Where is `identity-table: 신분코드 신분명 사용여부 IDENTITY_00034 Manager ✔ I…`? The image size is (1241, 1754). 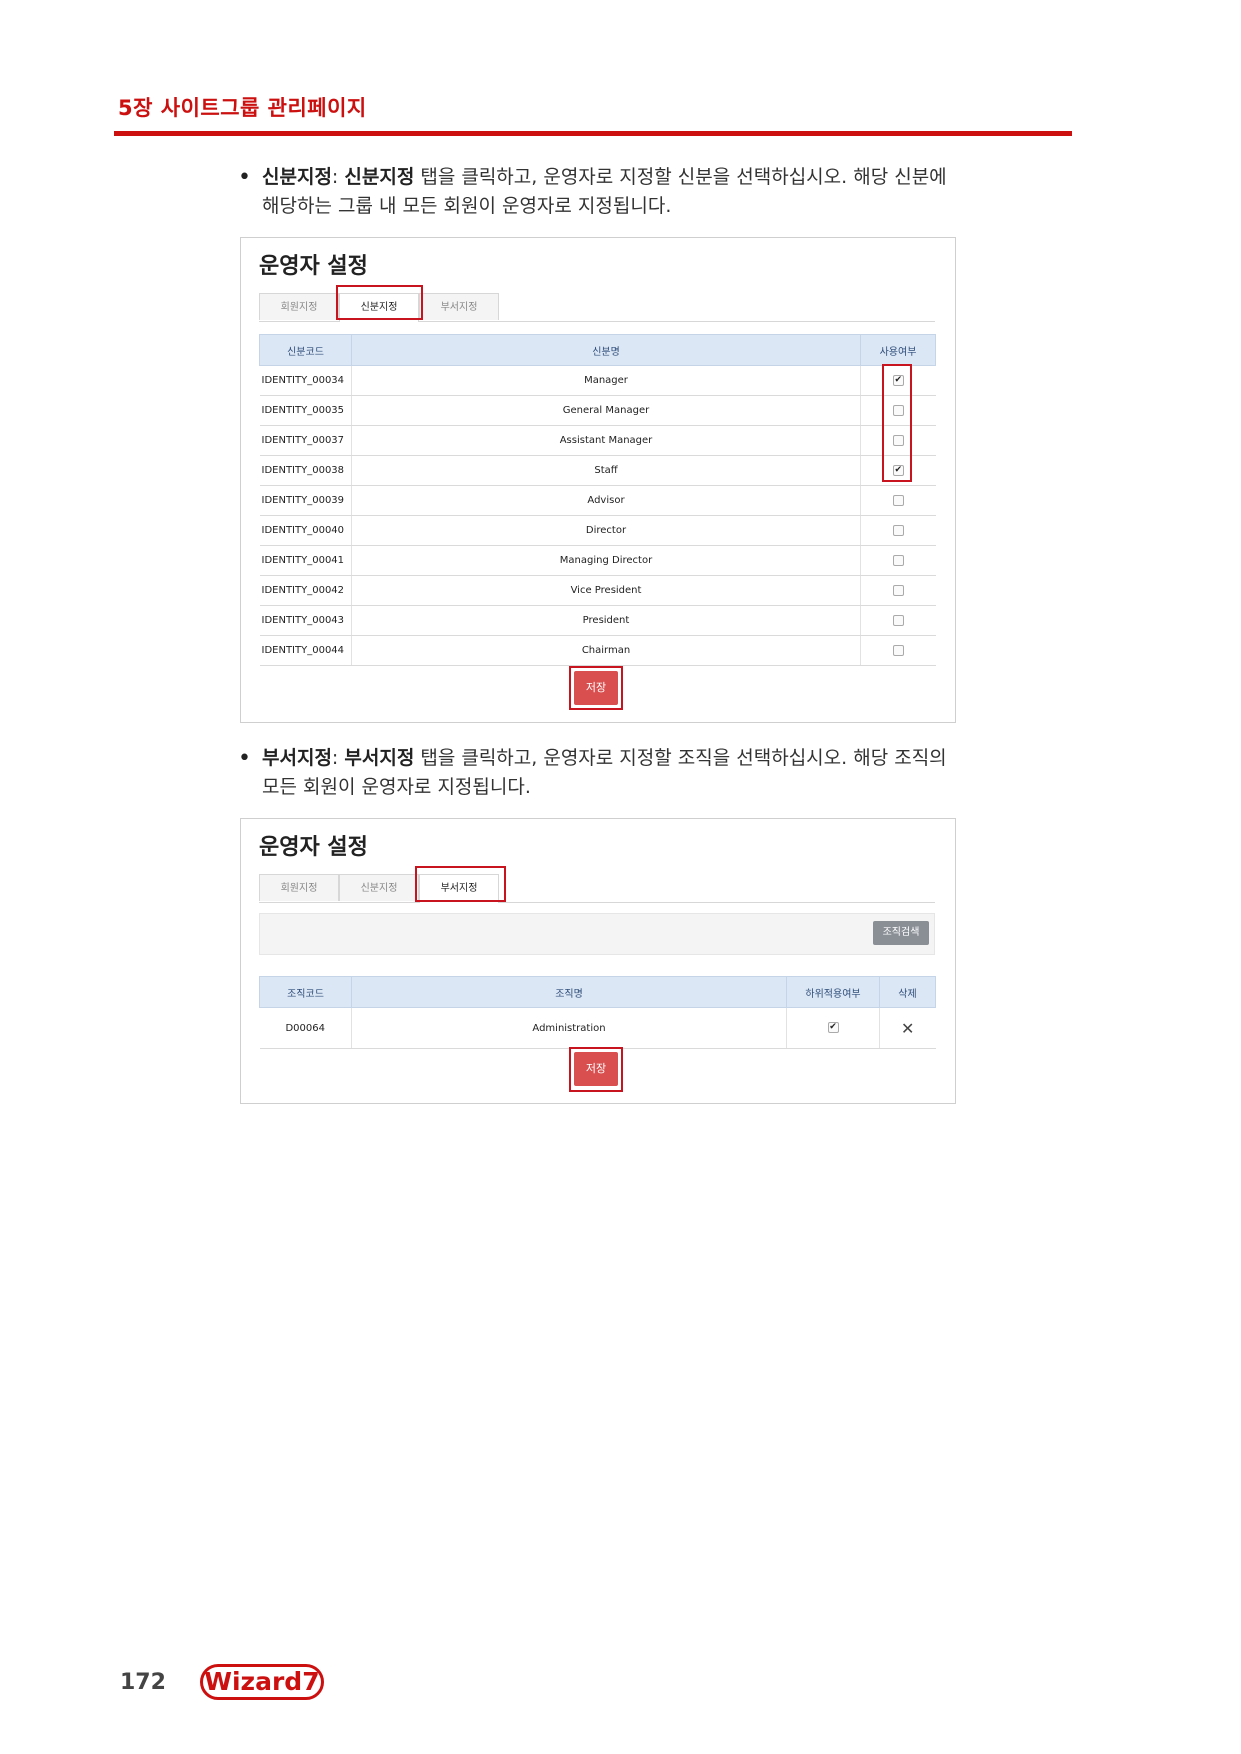
identity-table: 신분코드 신분명 사용여부 IDENTITY_00034 Manager ✔ I… is located at coordinates (597, 500).